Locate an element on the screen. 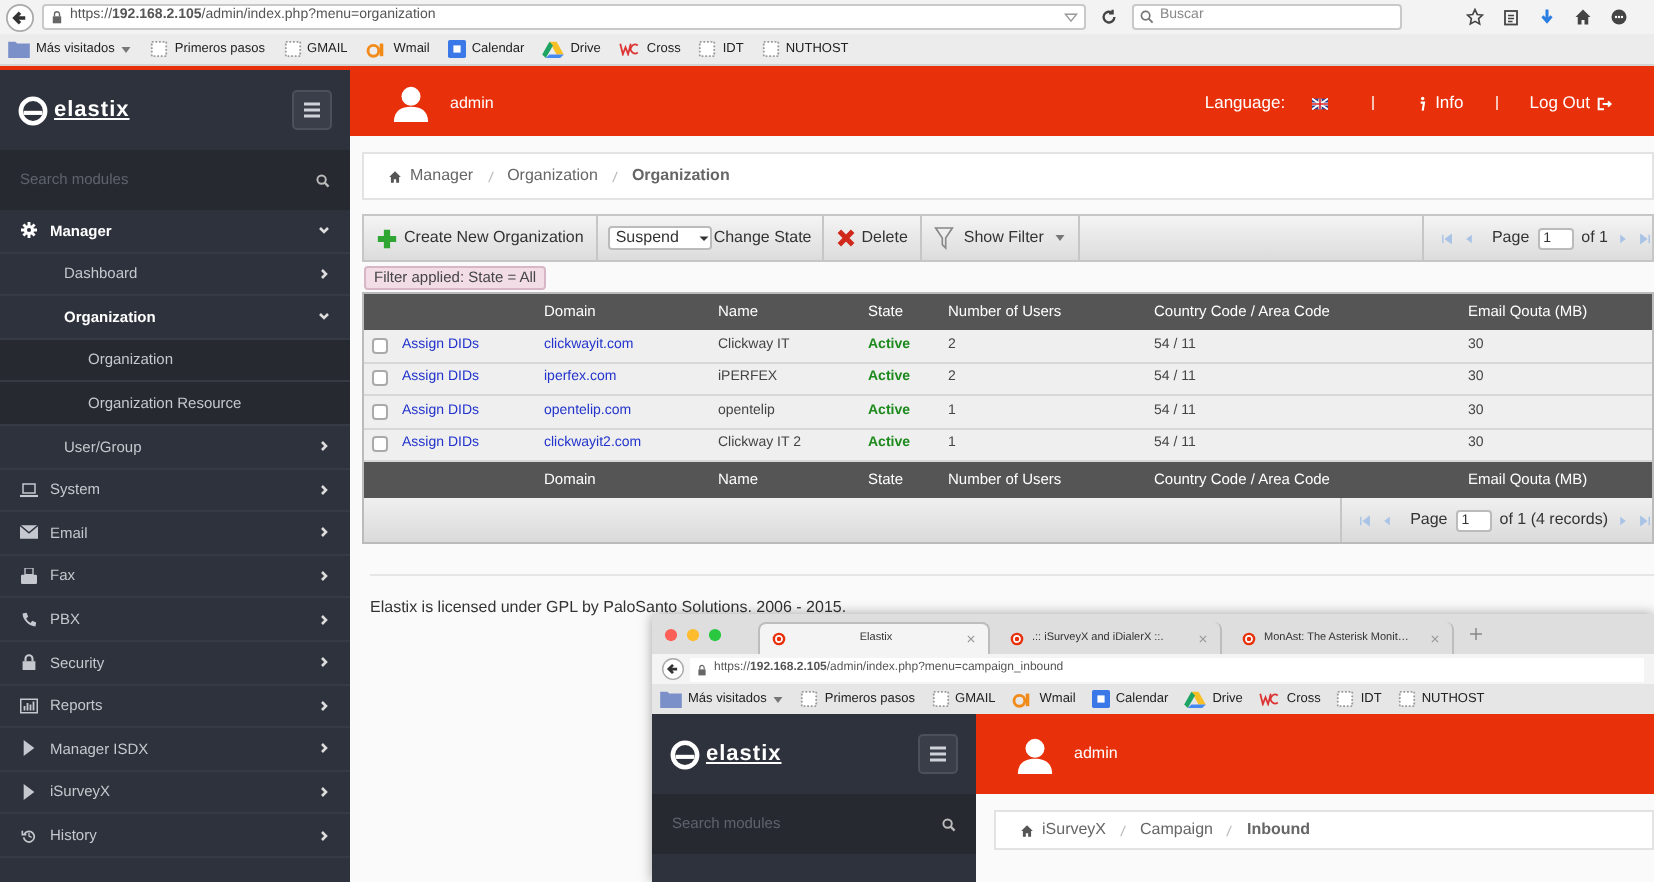 The image size is (1654, 882). fax-icon is located at coordinates (29, 576).